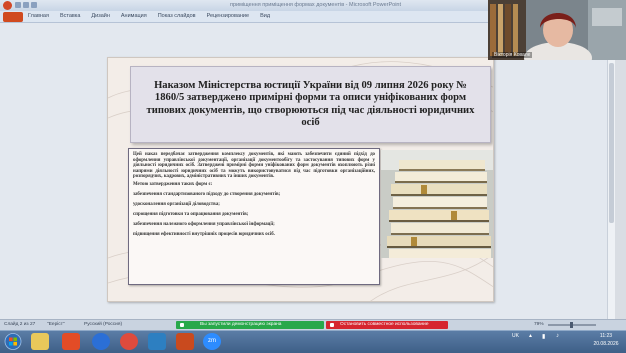  I want to click on powerpoint-taskbar-icon, so click(185, 341).